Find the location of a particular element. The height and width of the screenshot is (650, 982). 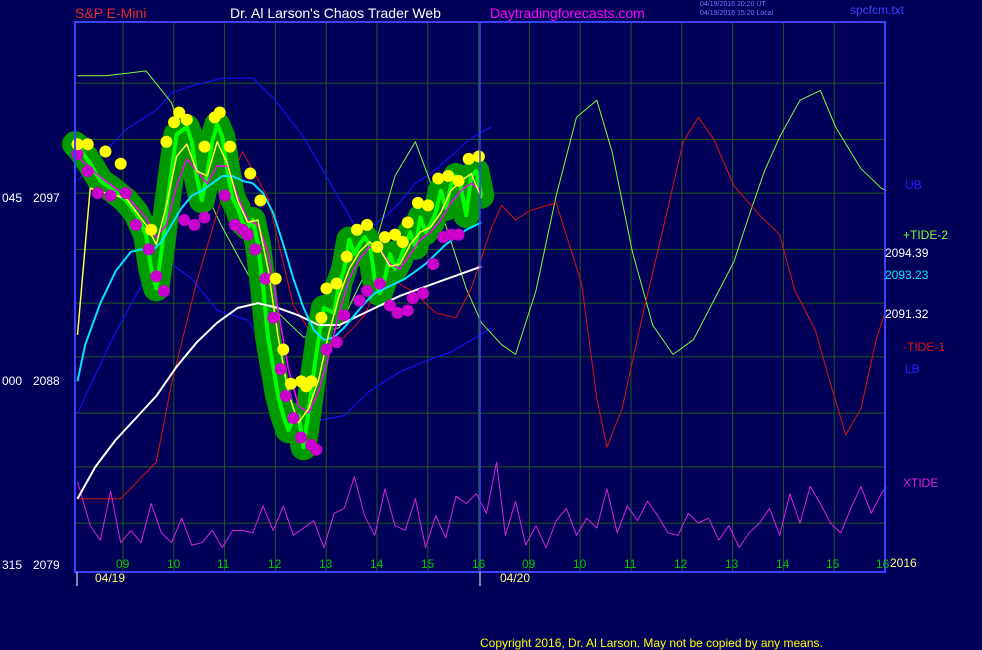

y-tick-prefix-mid: 000 is located at coordinates (12, 381).